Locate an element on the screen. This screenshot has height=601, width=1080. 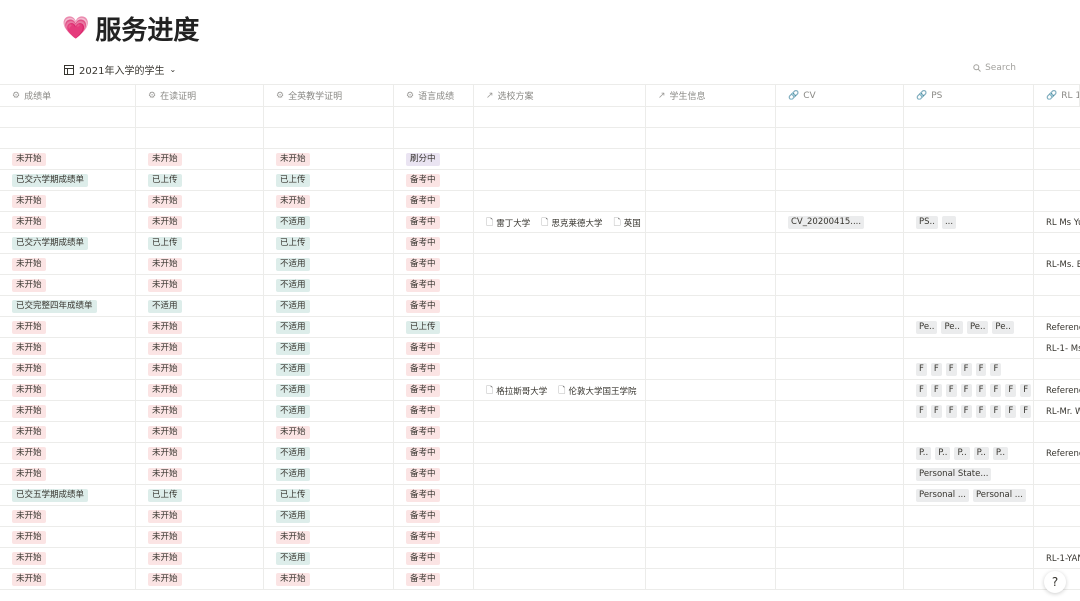
table-row: 已交完整四年成绩单 不适用 不适用 备考中 is located at coordinates (540, 306).